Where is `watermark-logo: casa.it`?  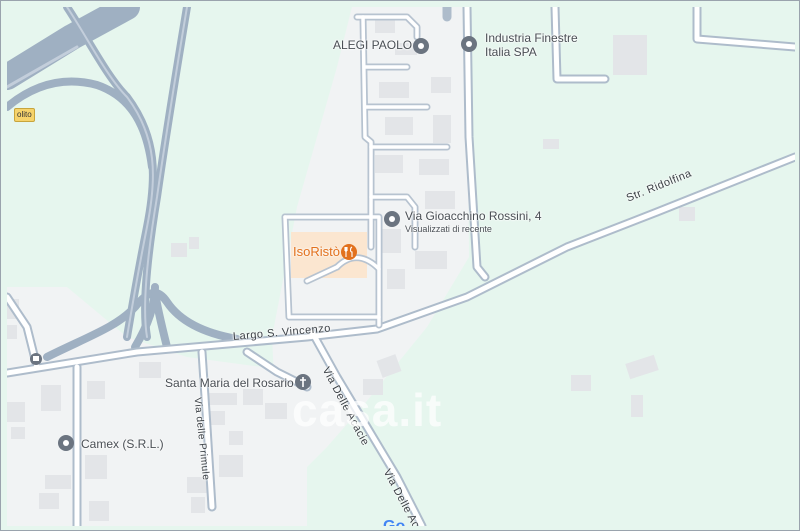 watermark-logo: casa.it is located at coordinates (367, 410).